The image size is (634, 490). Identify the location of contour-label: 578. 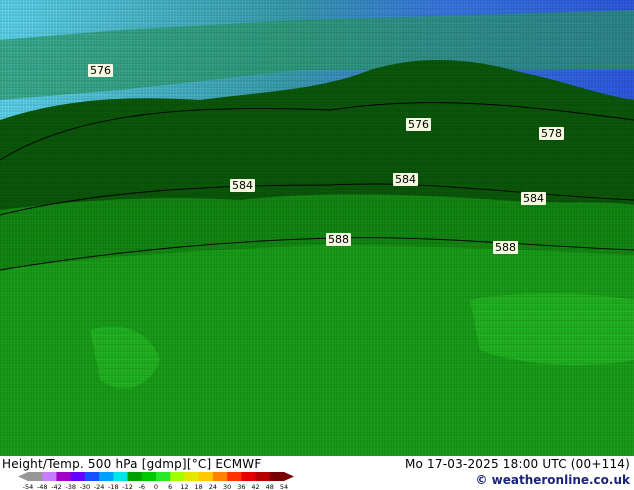
(551, 133).